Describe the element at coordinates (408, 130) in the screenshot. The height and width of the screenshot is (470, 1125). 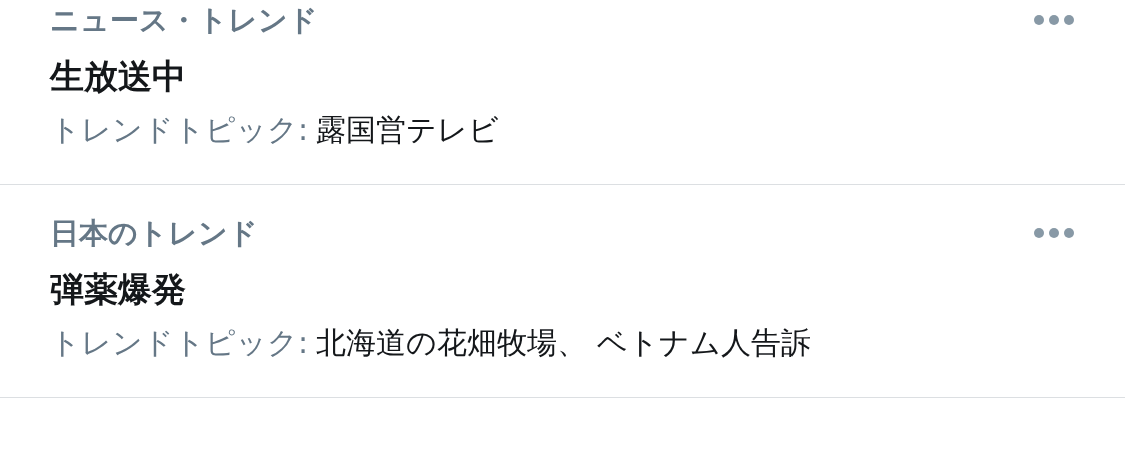
I see `topic-value: 露国営テレビ` at that location.